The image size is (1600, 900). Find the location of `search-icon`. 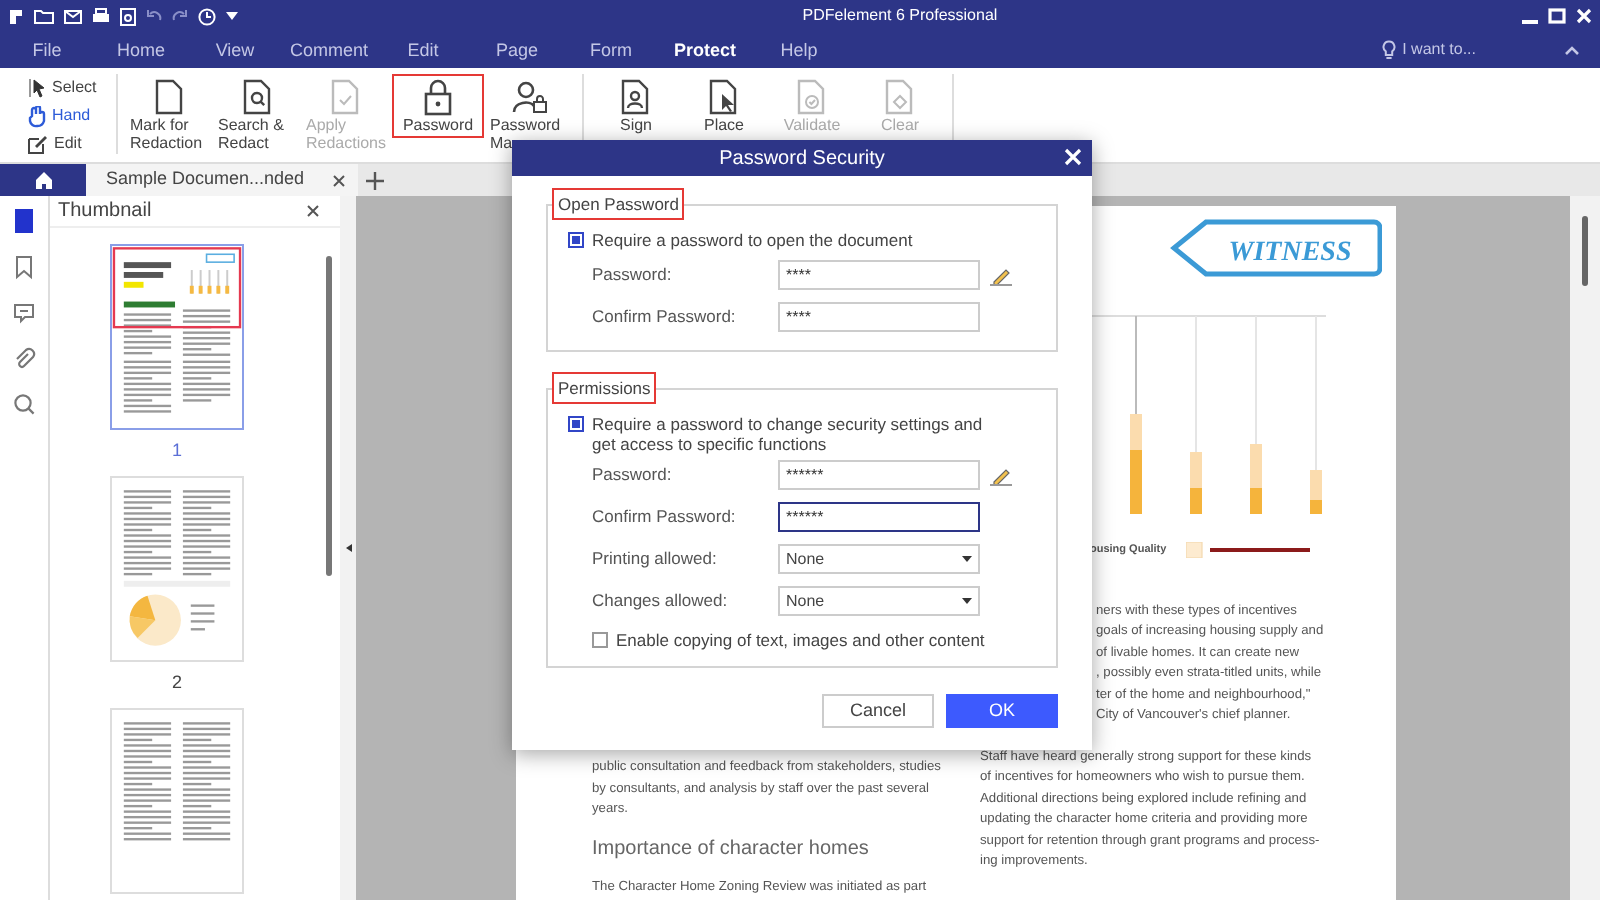

search-icon is located at coordinates (24, 405).